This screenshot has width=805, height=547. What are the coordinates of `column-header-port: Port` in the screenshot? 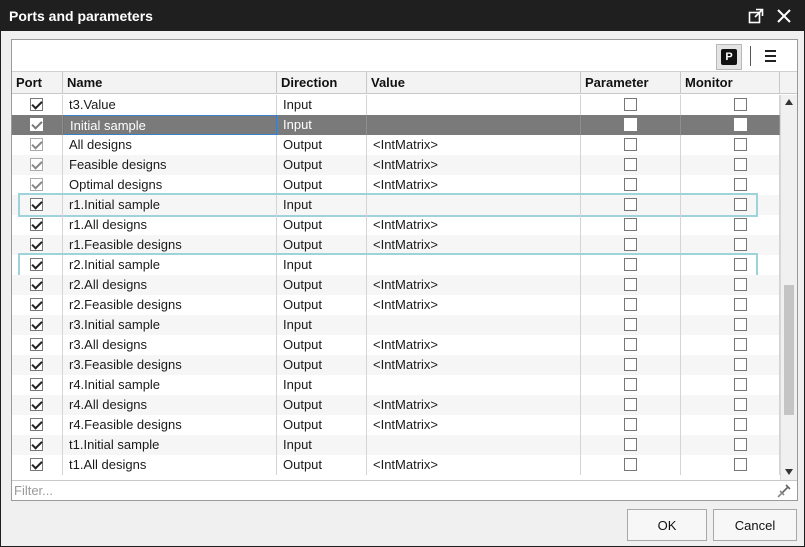 It's located at (37, 83).